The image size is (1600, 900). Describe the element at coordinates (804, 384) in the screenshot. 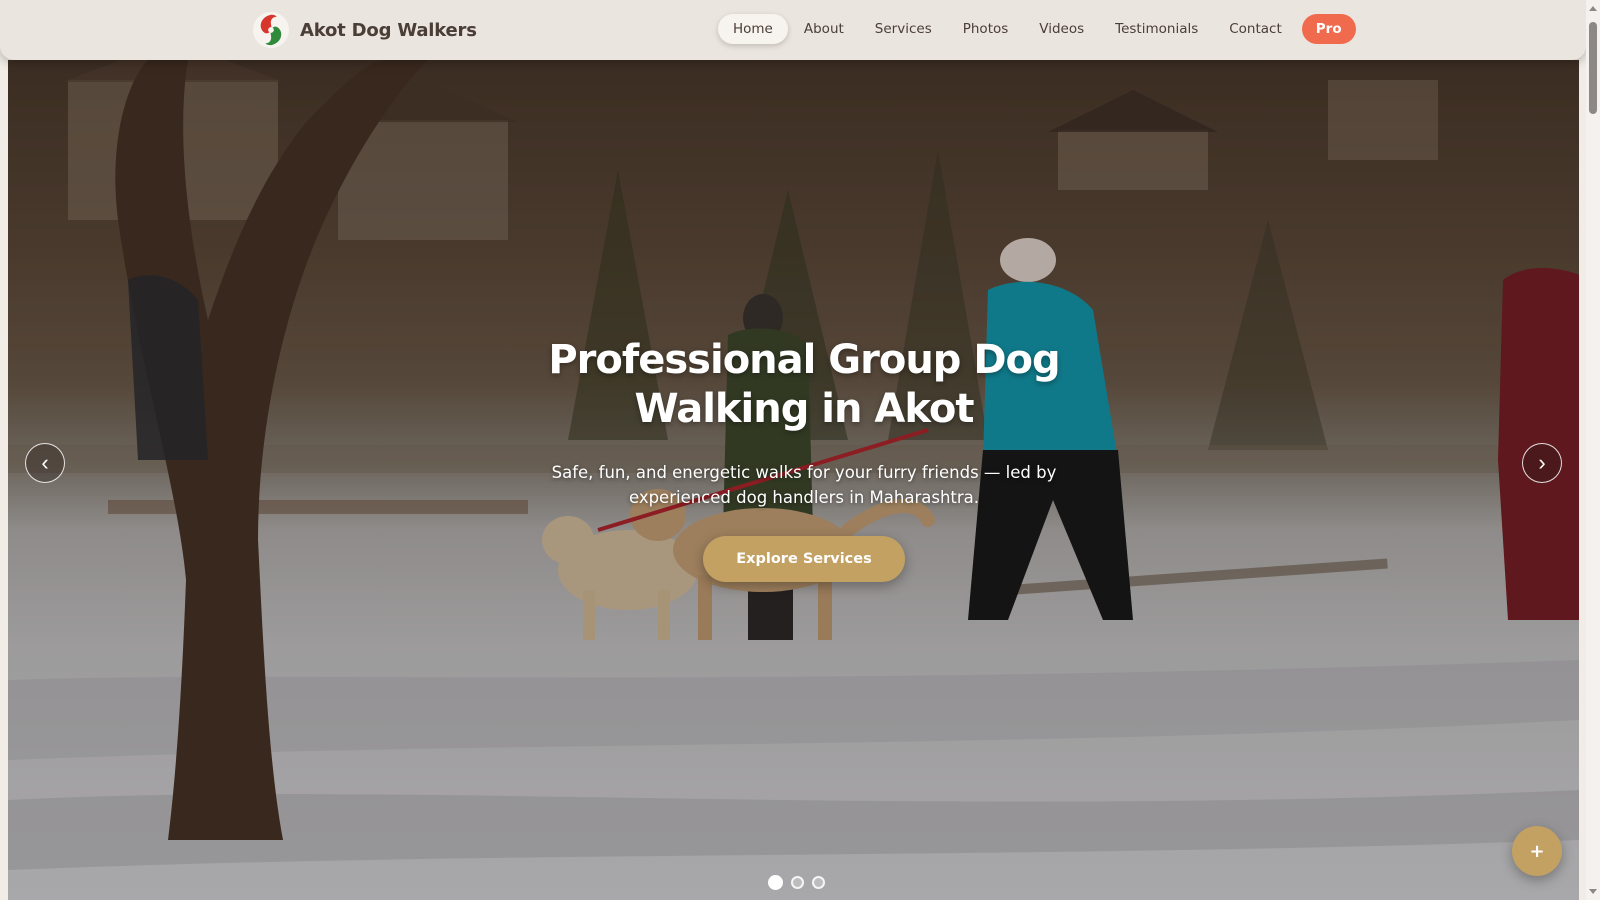

I see `hero-title: Professional Group Dog Walking in Akot` at that location.